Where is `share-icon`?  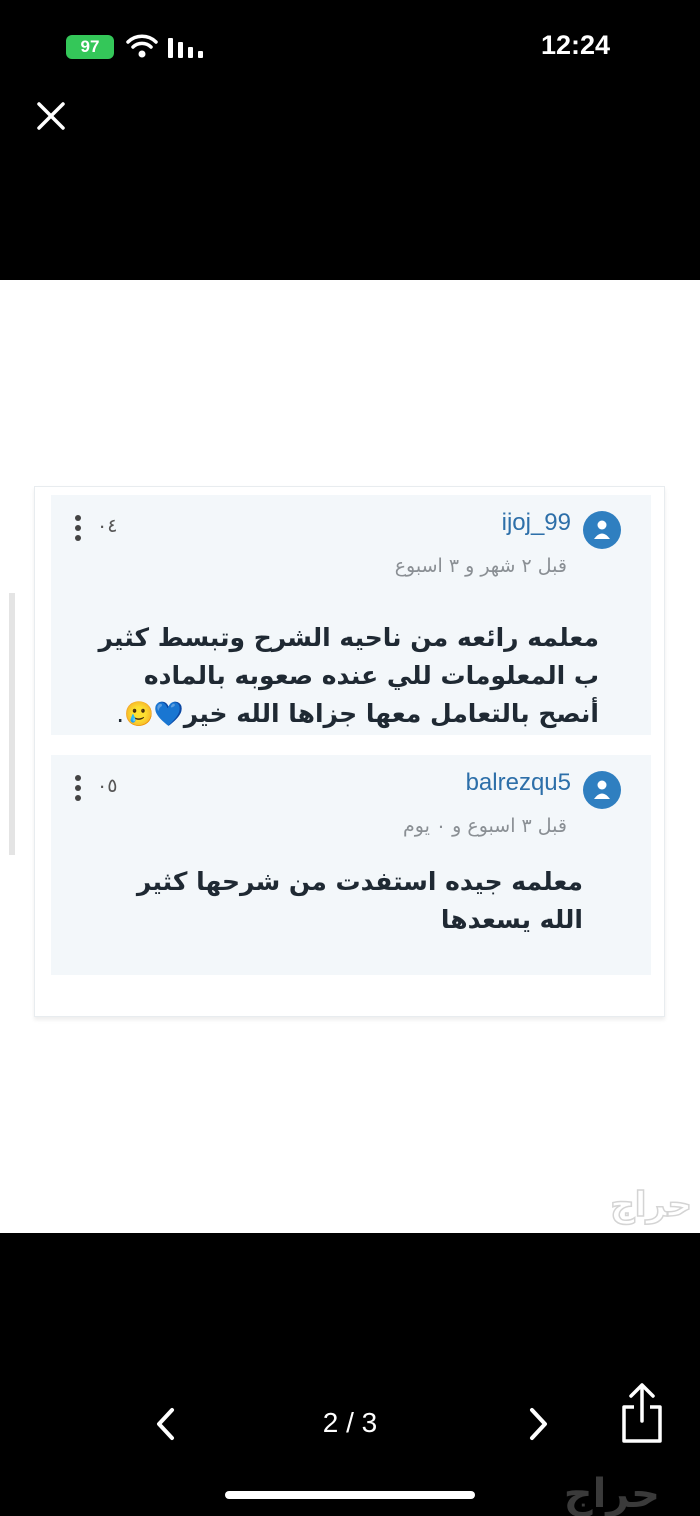
share-icon is located at coordinates (642, 1414).